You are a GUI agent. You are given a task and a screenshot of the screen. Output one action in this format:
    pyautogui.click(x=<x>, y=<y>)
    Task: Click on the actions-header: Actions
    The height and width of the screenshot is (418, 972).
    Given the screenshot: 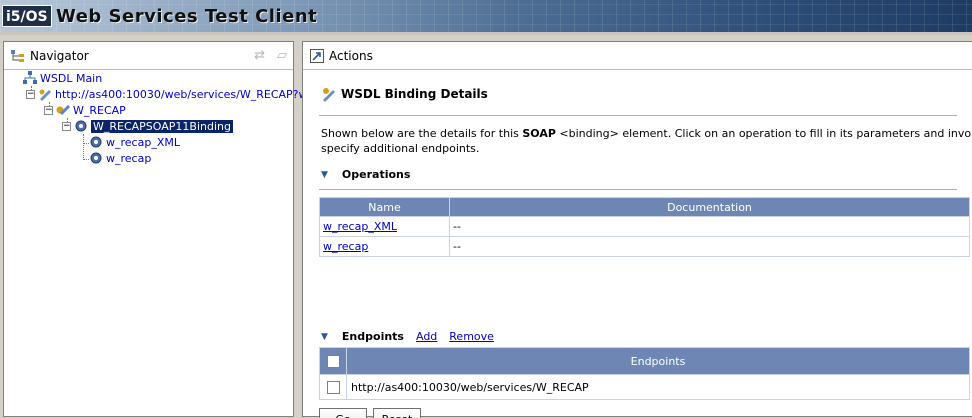 What is the action you would take?
    pyautogui.click(x=637, y=56)
    